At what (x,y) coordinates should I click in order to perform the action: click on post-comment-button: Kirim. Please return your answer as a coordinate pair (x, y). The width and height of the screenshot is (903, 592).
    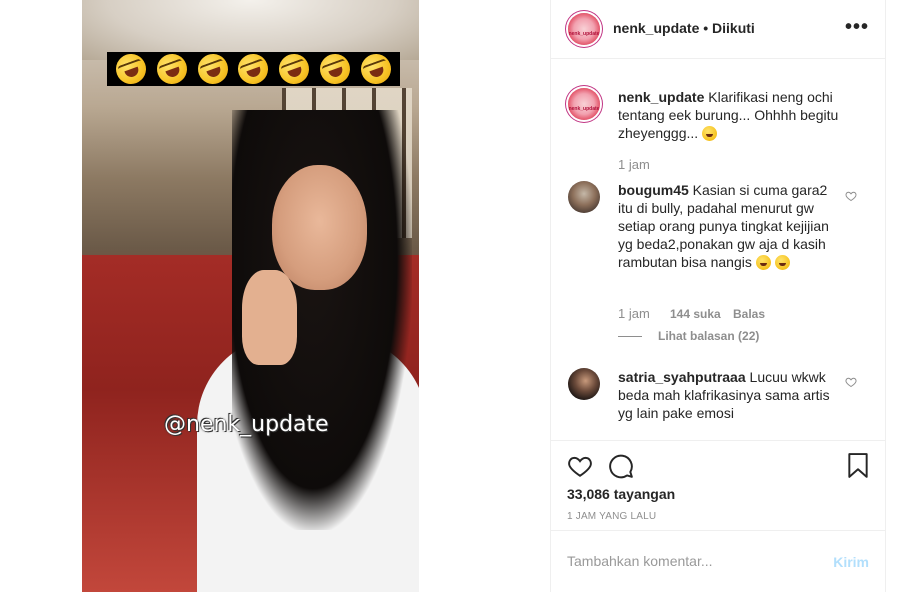
    Looking at the image, I should click on (851, 562).